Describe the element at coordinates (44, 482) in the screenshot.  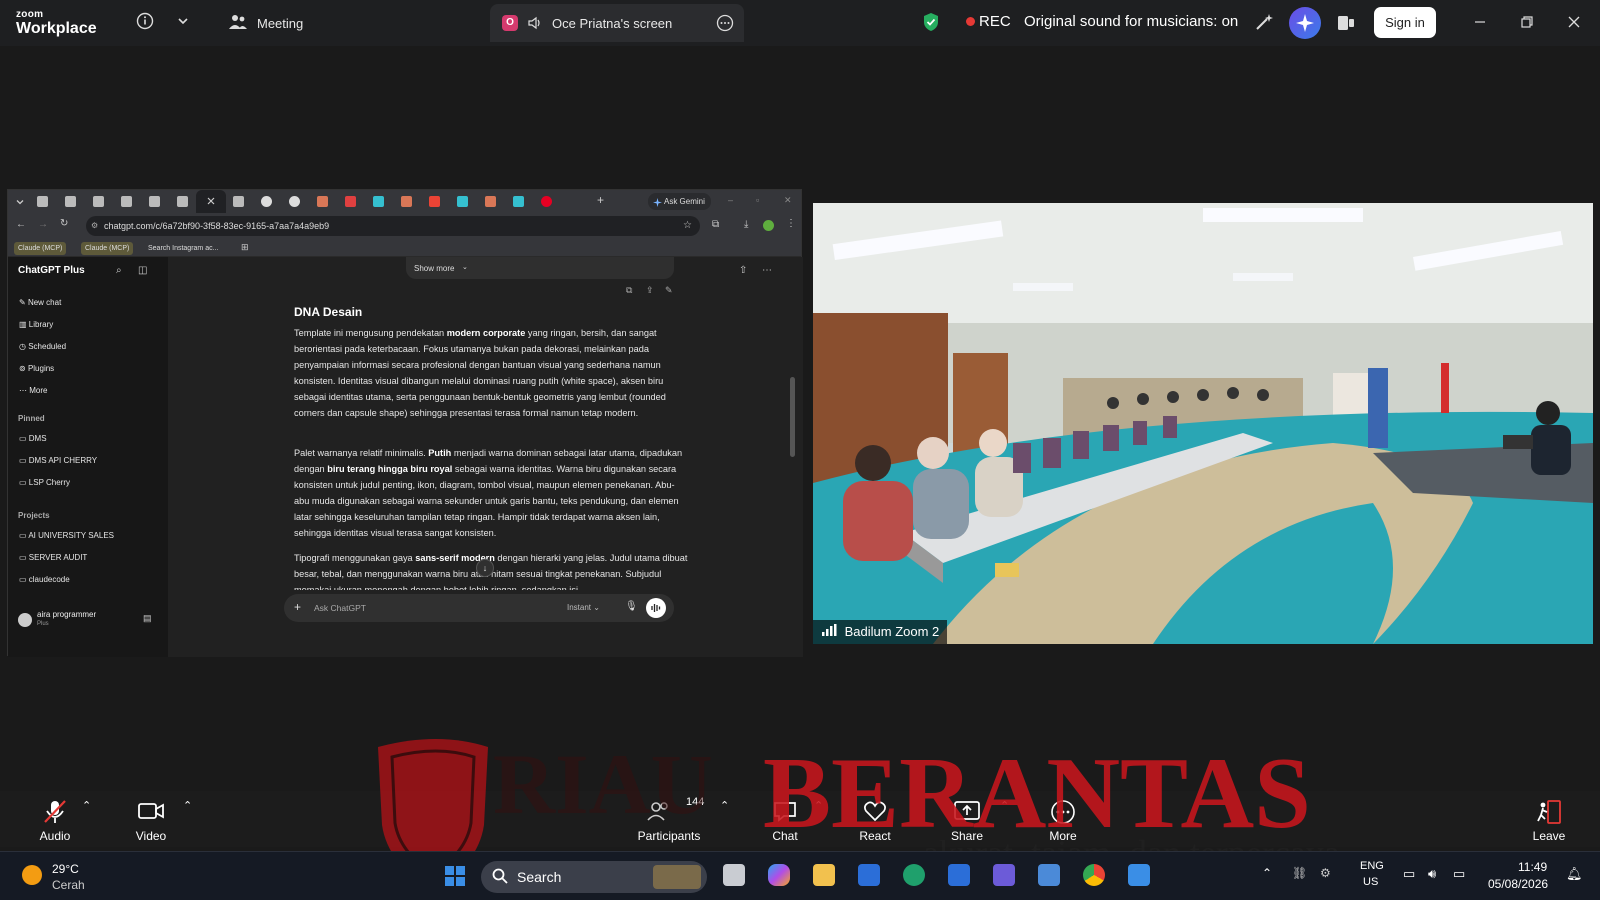
I see `pinned-item: ▭ LSP Cherry` at that location.